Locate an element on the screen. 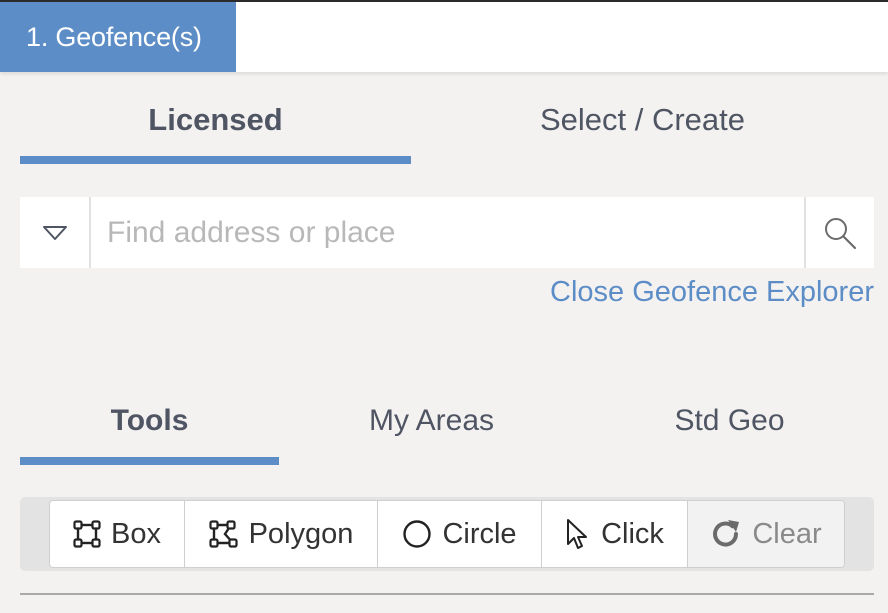 Image resolution: width=888 pixels, height=613 pixels. search-input is located at coordinates (447, 232).